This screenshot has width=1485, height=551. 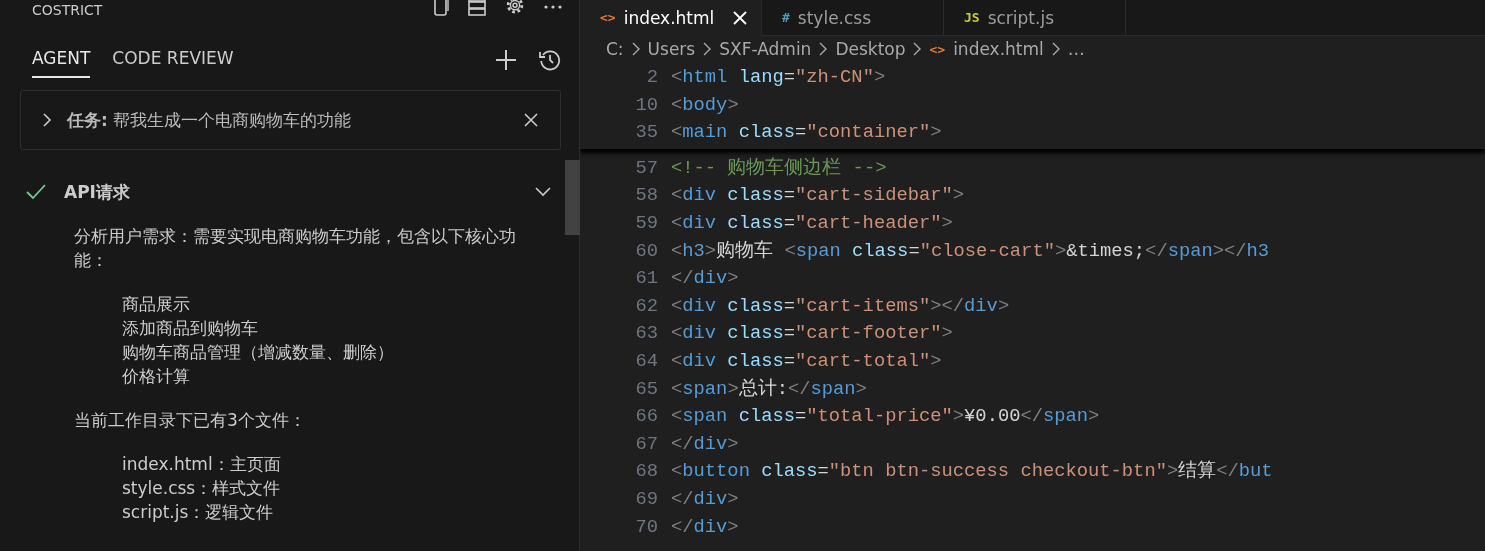 What do you see at coordinates (646, 223) in the screenshot?
I see `line-number: 59` at bounding box center [646, 223].